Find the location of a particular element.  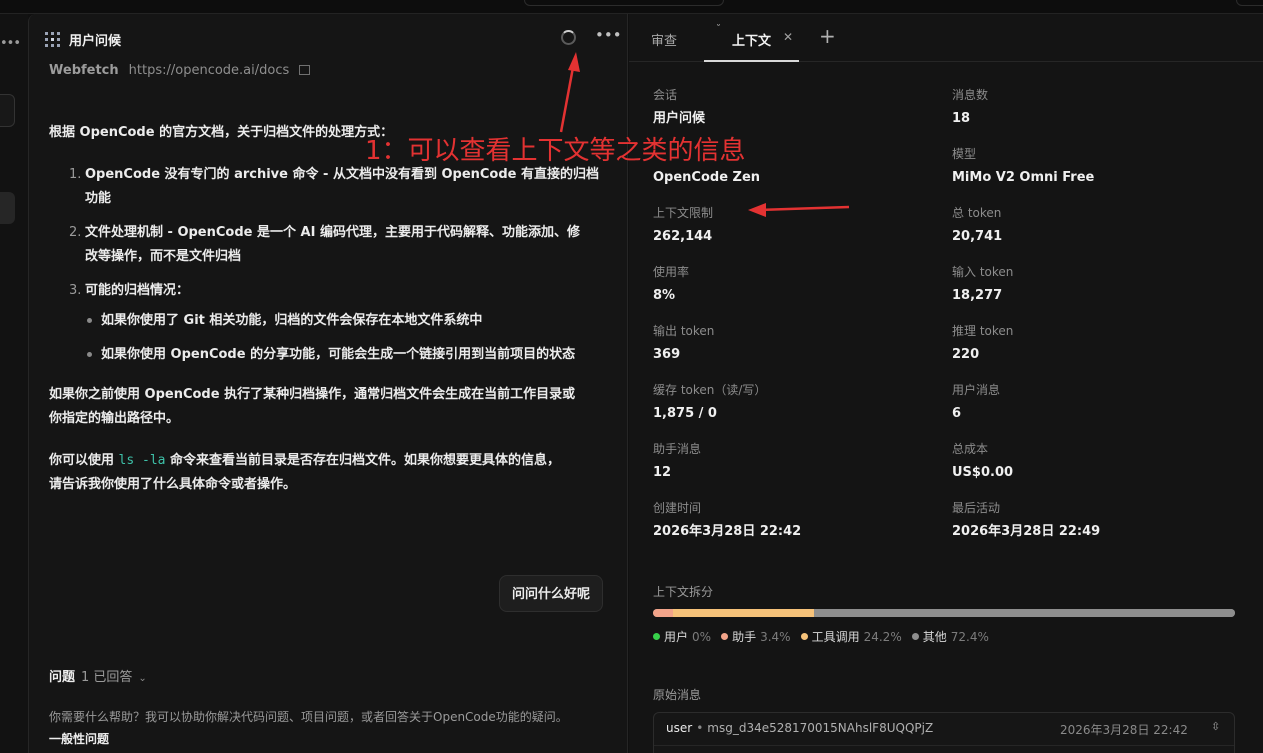

add-tab-icon: + is located at coordinates (827, 36).